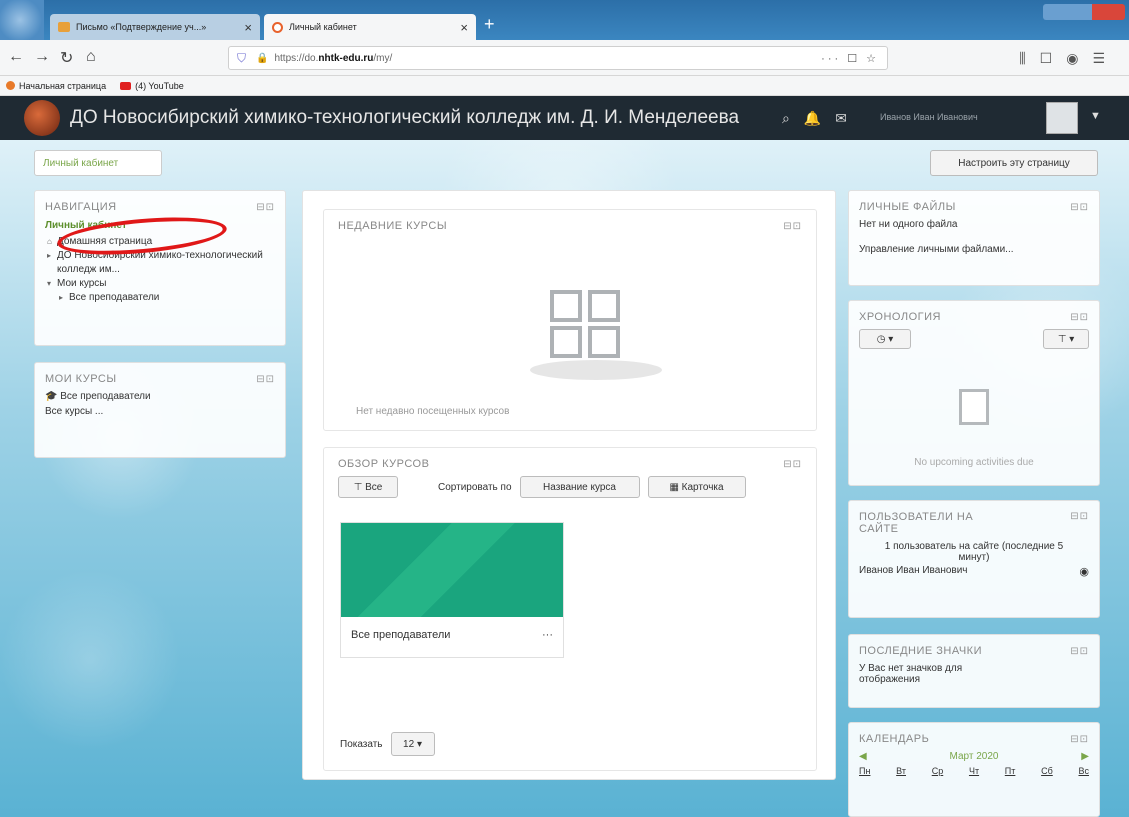  Describe the element at coordinates (489, 24) in the screenshot. I see `new-tab-button: +` at that location.